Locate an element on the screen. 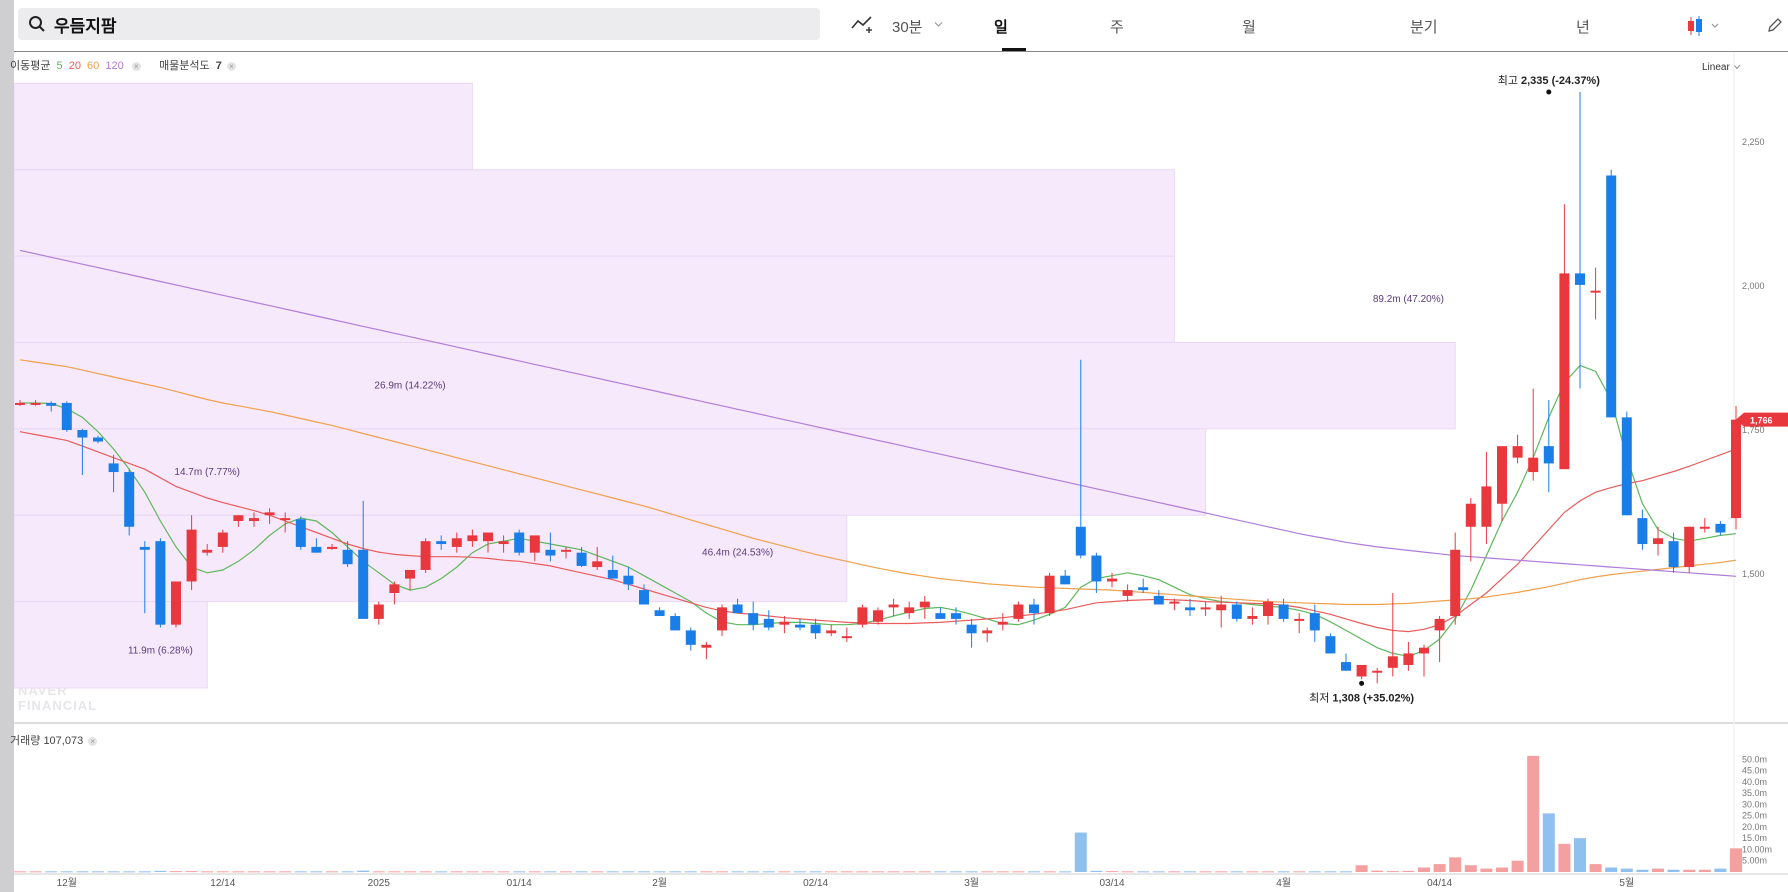 This screenshot has width=1788, height=892. time-tick-label: 2025 is located at coordinates (379, 883).